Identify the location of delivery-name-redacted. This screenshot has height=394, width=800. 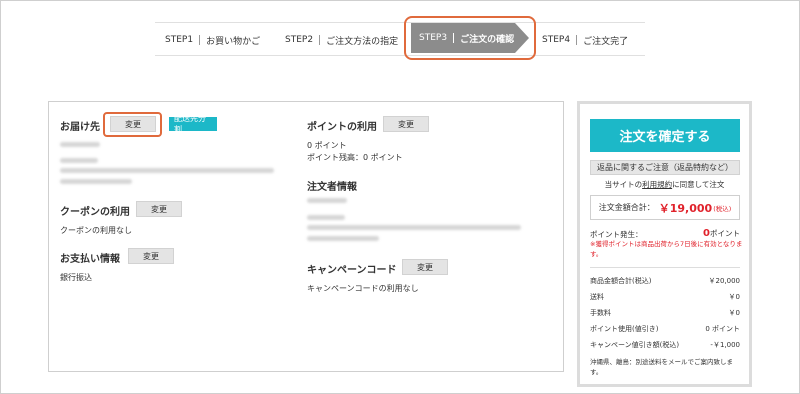
(80, 144).